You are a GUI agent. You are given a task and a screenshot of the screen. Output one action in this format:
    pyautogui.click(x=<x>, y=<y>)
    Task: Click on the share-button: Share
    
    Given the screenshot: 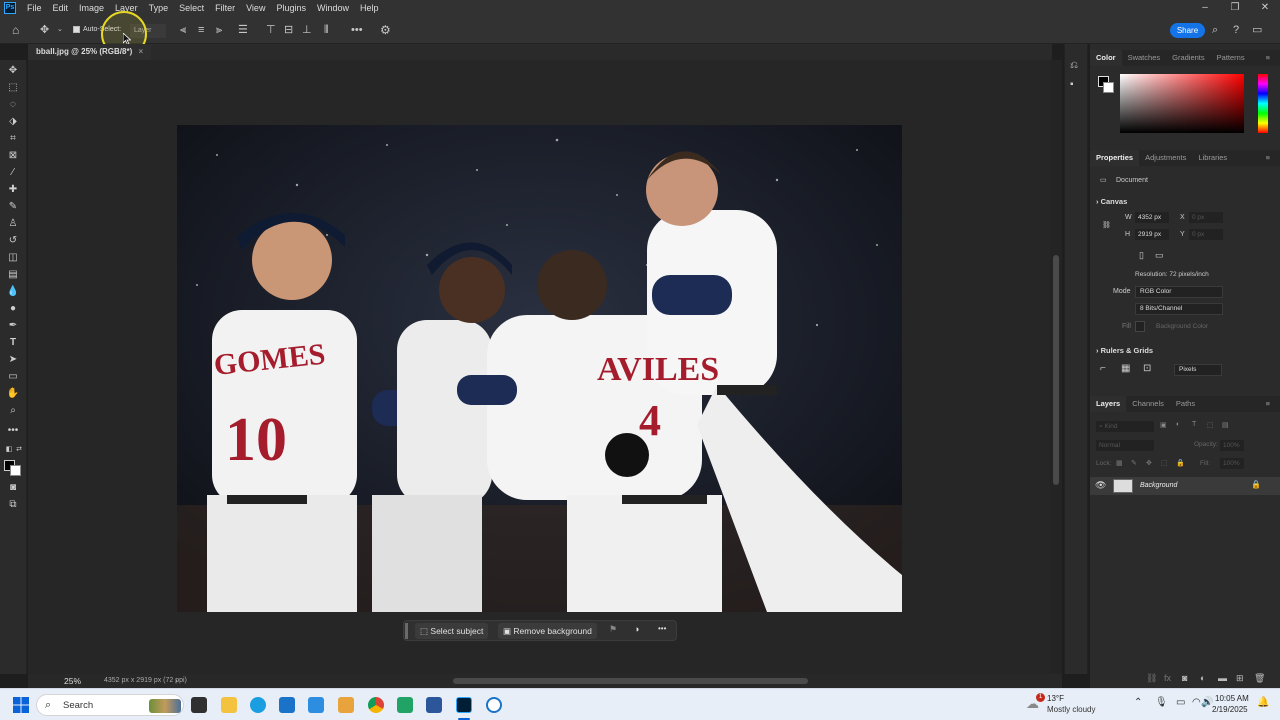 What is the action you would take?
    pyautogui.click(x=1187, y=30)
    